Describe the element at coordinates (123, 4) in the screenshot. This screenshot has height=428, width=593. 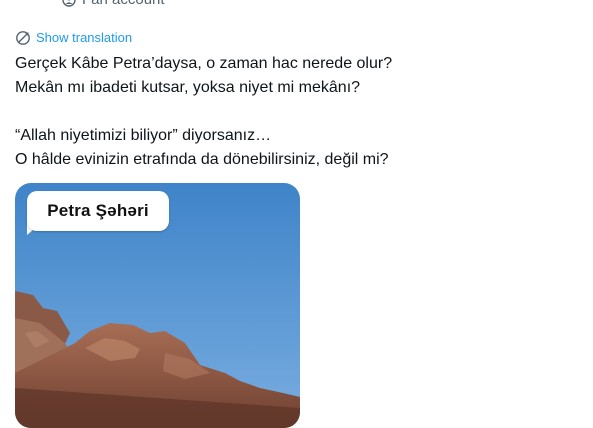
I see `fan-account-text: Fan account` at that location.